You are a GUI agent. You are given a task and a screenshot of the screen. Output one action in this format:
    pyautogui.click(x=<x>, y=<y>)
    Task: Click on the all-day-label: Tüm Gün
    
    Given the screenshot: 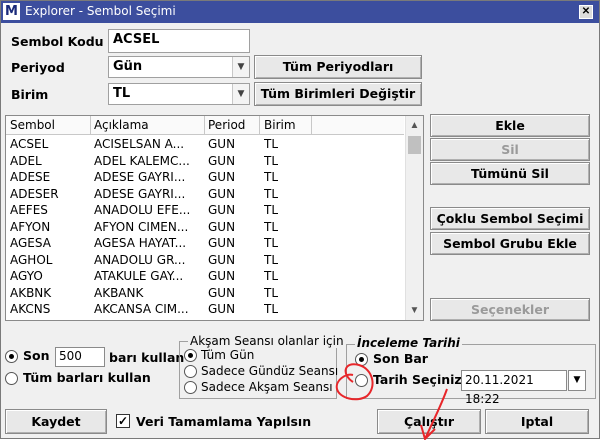 What is the action you would take?
    pyautogui.click(x=228, y=355)
    